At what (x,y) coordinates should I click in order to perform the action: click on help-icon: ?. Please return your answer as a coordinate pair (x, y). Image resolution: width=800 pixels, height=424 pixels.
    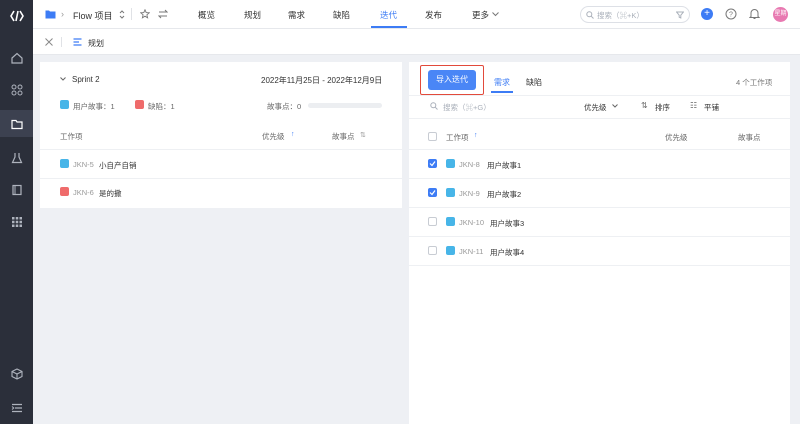
    Looking at the image, I should click on (731, 14).